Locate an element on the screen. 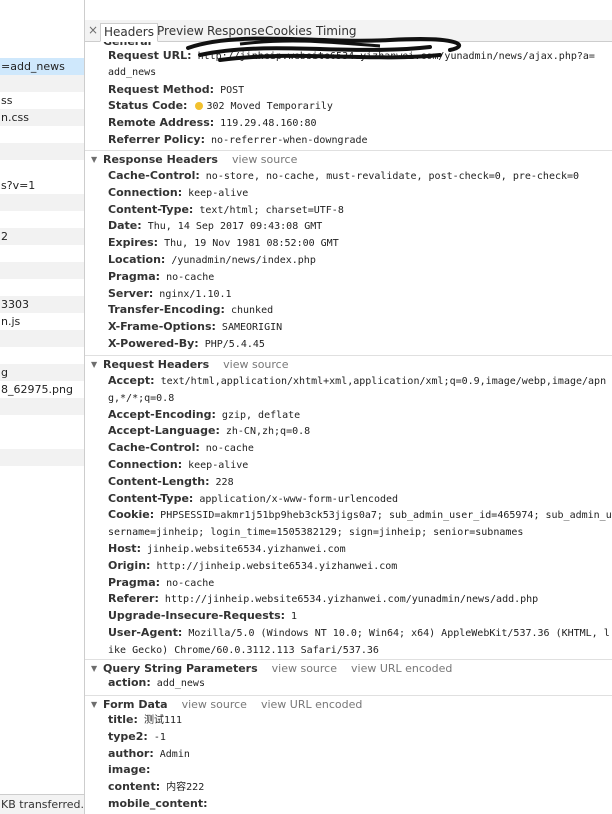  request-list-item: n.css is located at coordinates (42, 117).